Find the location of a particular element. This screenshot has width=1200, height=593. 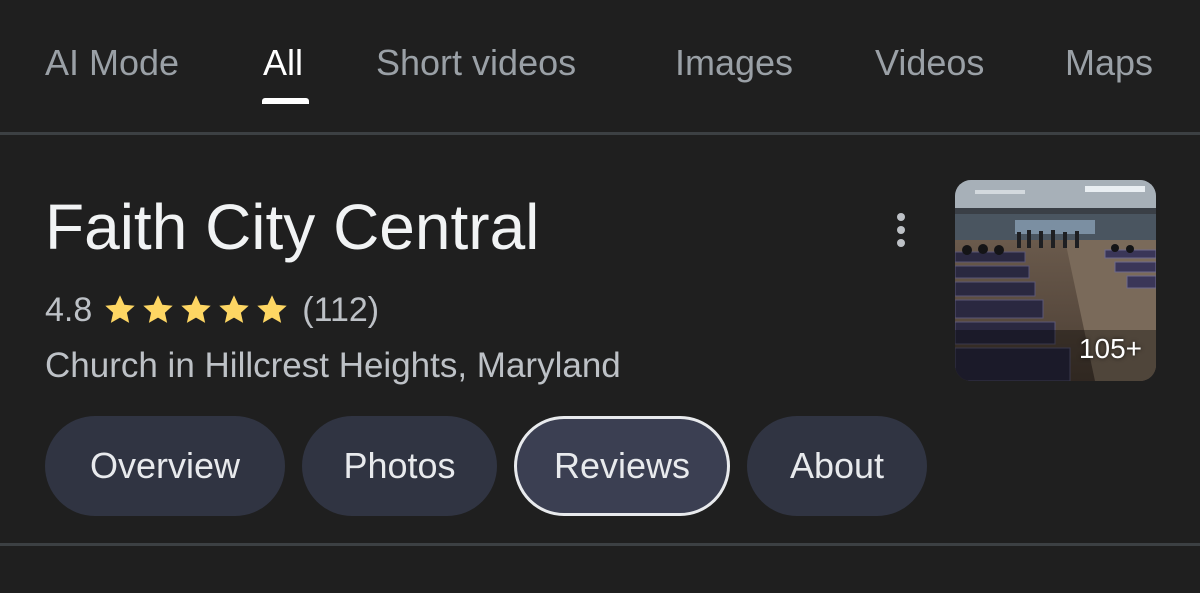

place-photo-thumbnail: 105+ is located at coordinates (1055, 280).